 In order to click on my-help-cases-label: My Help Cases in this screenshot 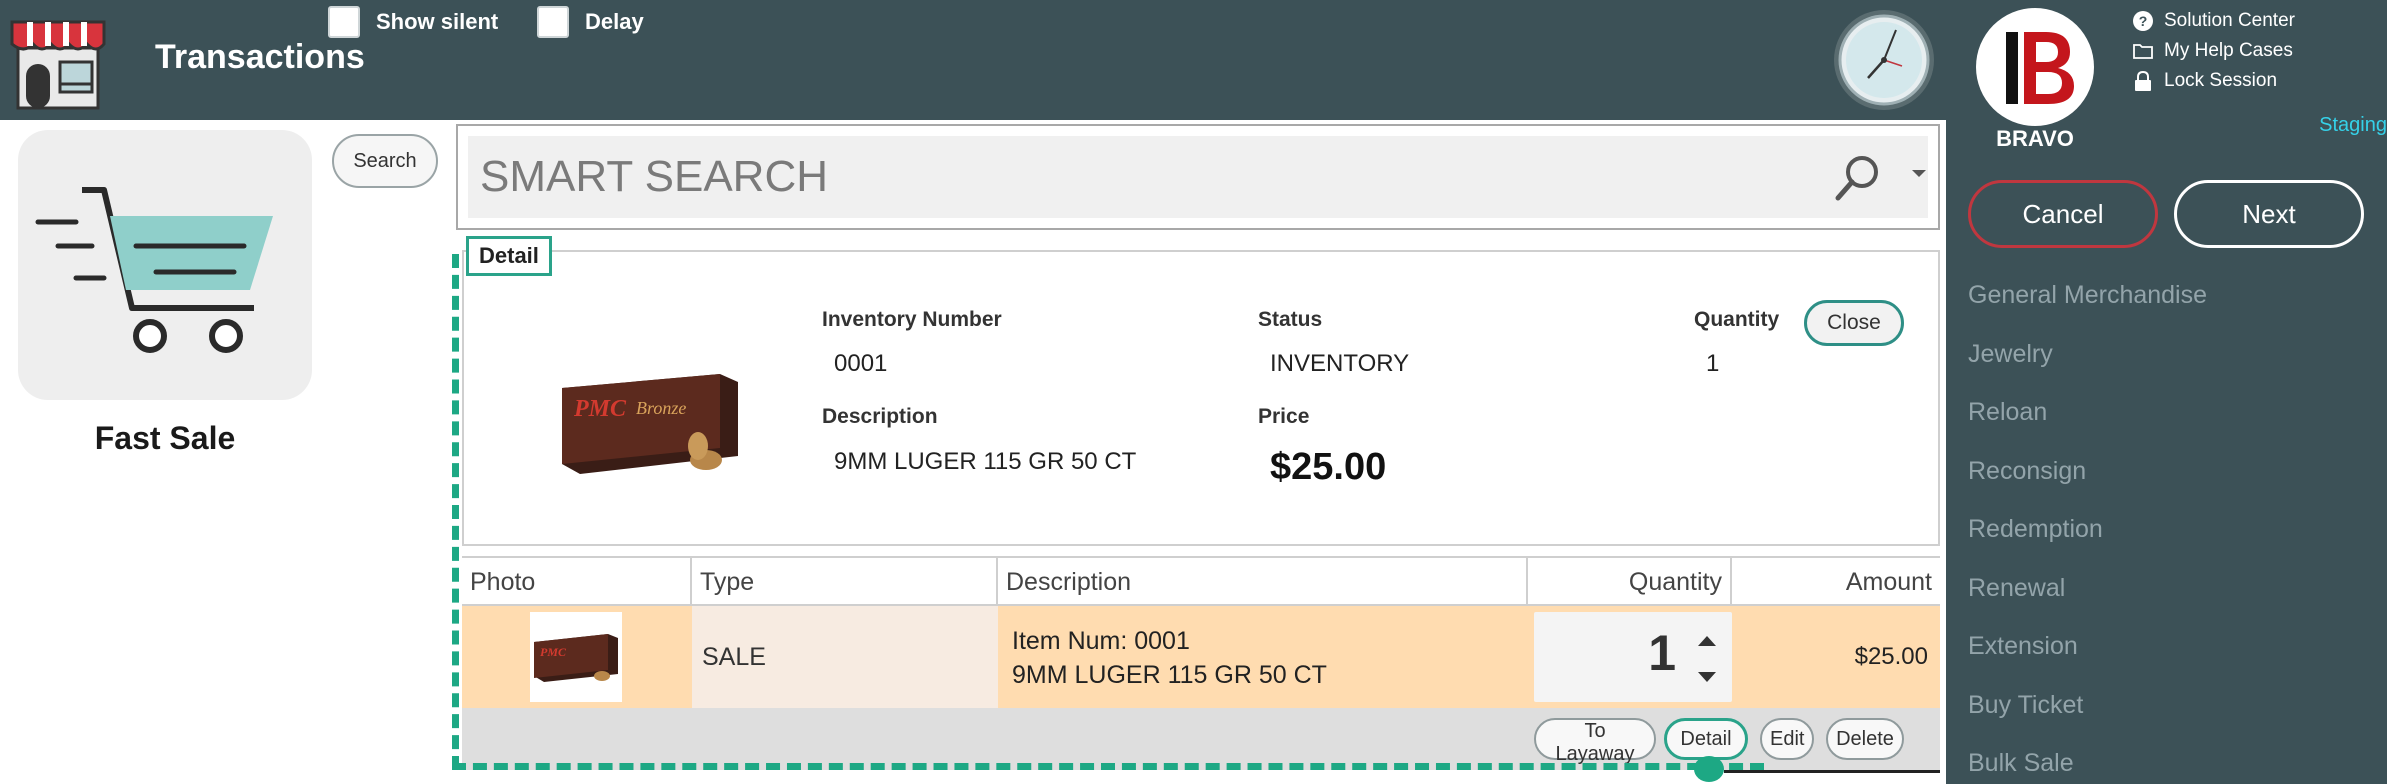, I will do `click(2228, 50)`.